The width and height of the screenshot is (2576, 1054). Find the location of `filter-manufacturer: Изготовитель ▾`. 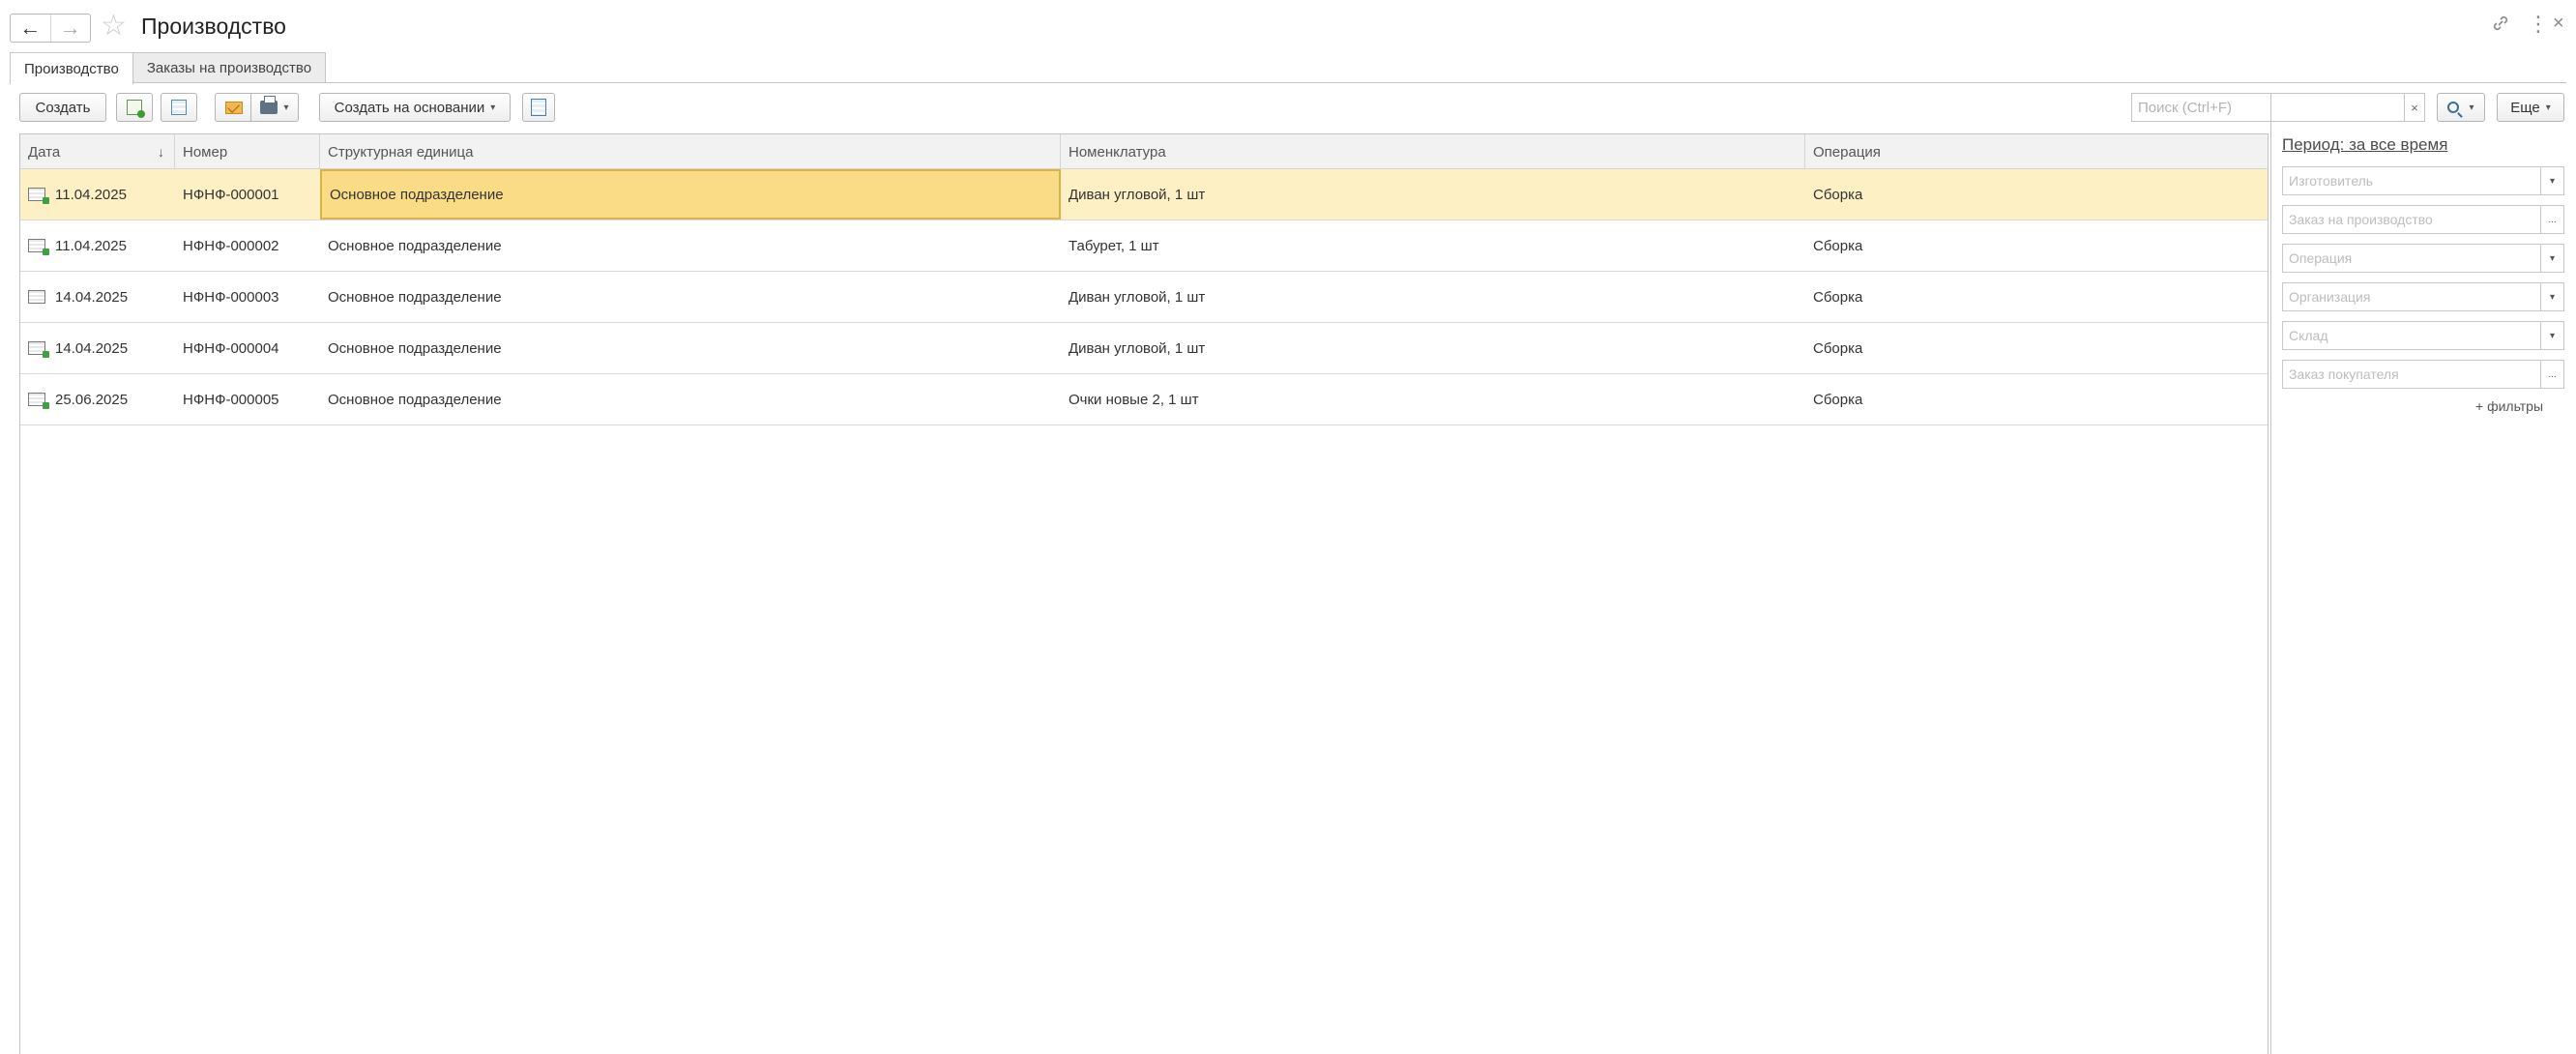

filter-manufacturer: Изготовитель ▾ is located at coordinates (2423, 180).